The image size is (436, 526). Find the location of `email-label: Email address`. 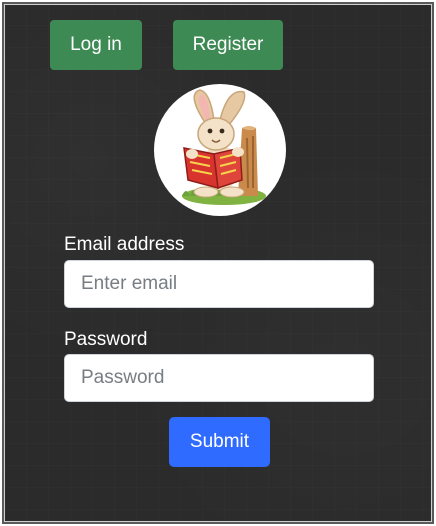

email-label: Email address is located at coordinates (124, 244).